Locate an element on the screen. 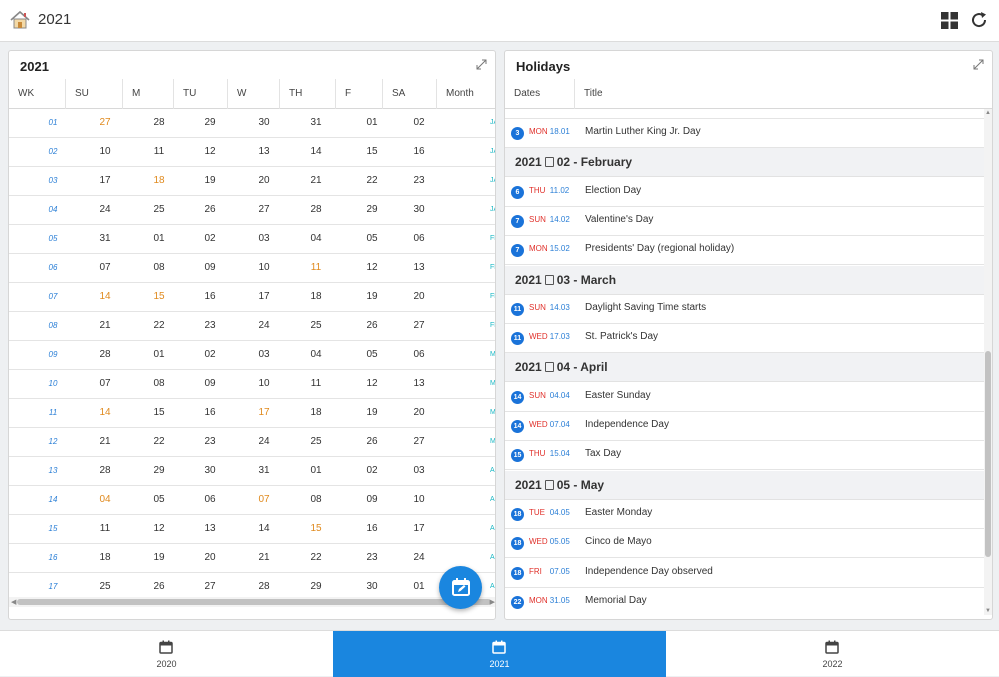  week-number: 10 is located at coordinates (53, 384).